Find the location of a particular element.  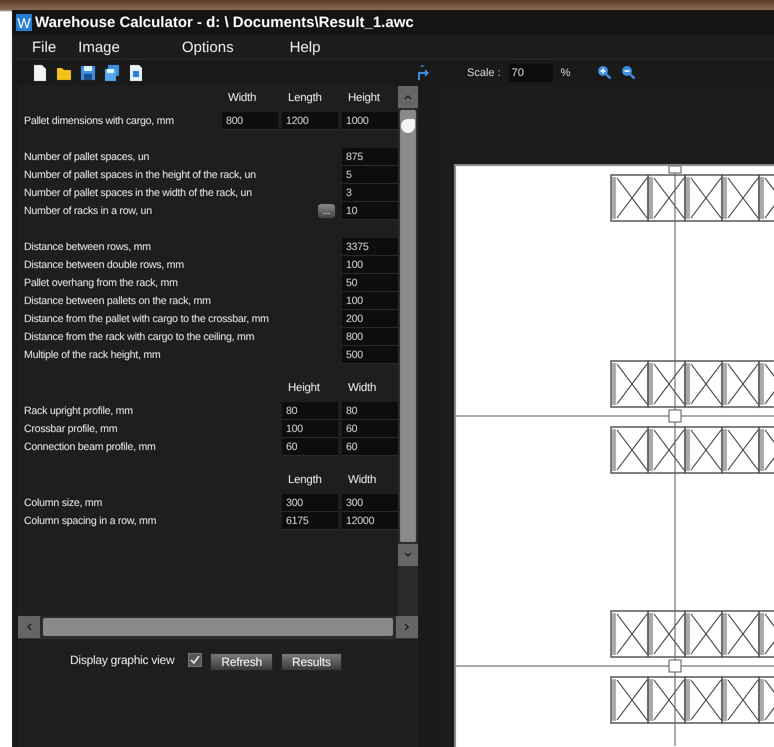

scale-field: 70 is located at coordinates (530, 73).